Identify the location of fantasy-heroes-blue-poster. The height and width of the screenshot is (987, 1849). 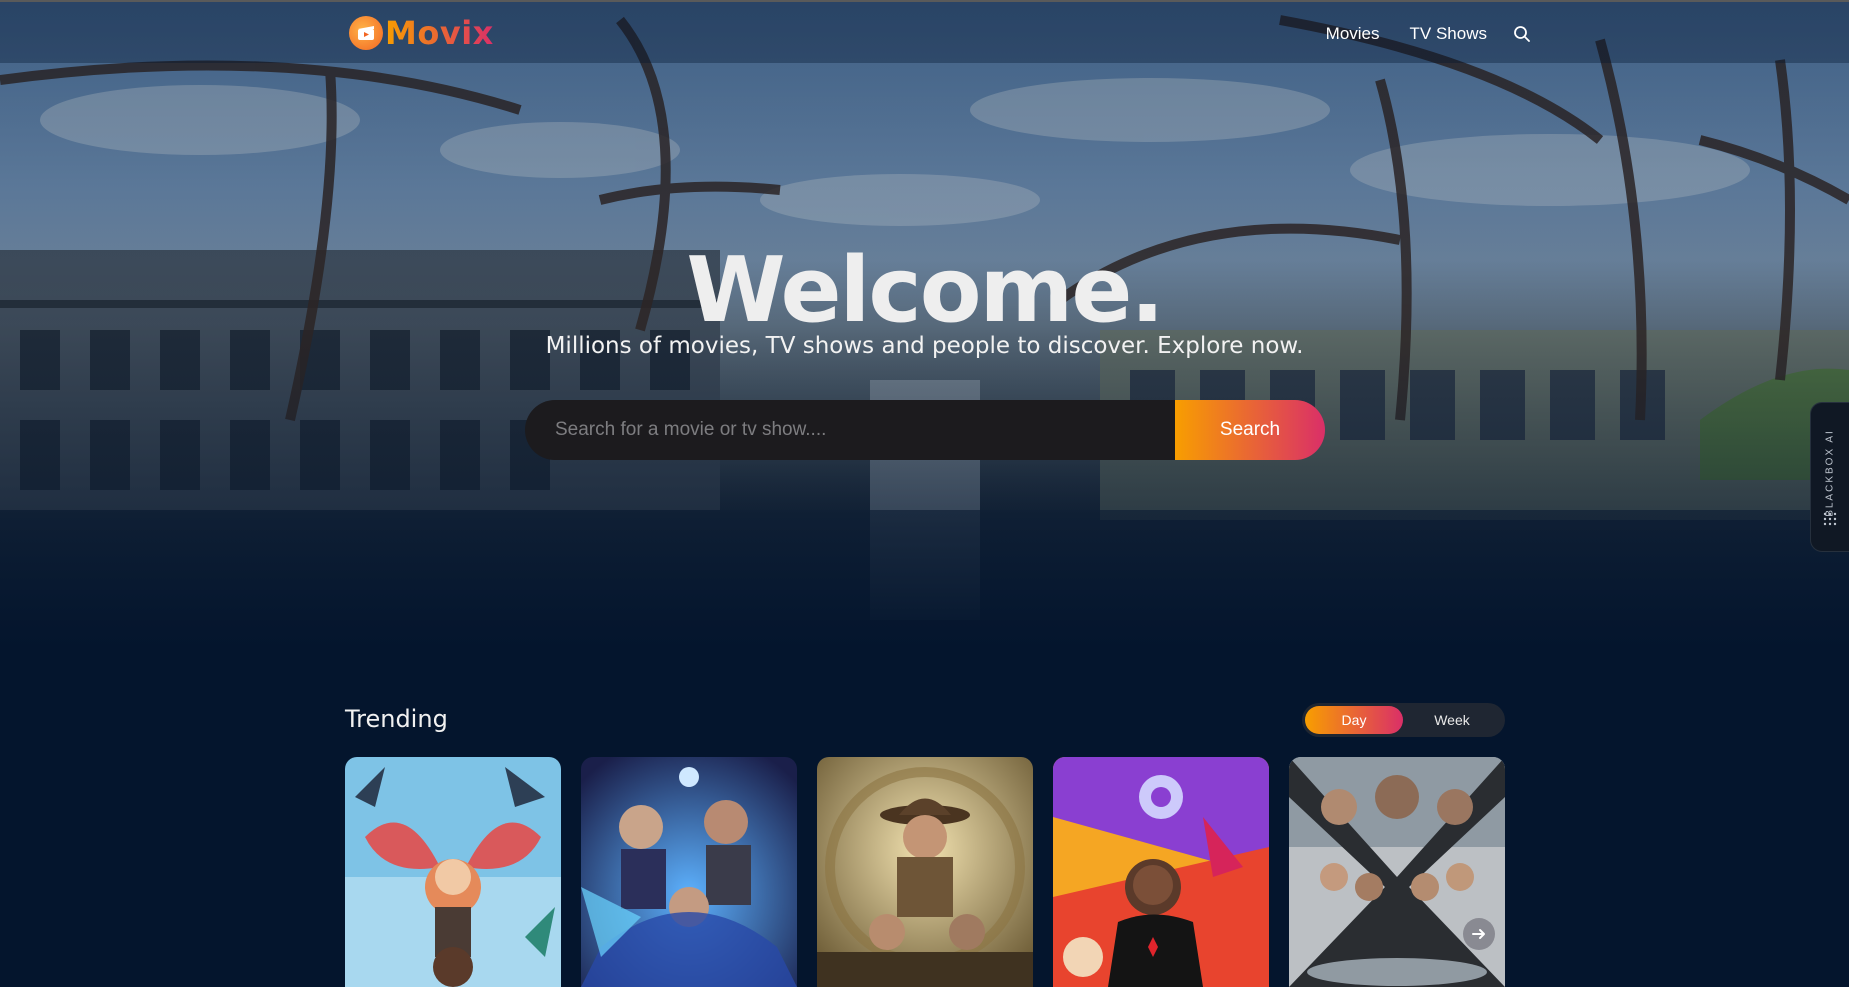
(689, 872).